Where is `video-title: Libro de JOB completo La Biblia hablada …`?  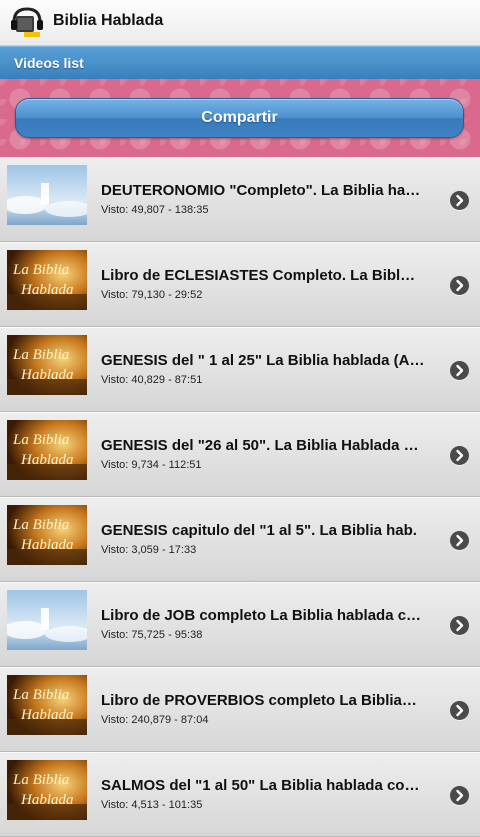
video-title: Libro de JOB completo La Biblia hablada … is located at coordinates (261, 615).